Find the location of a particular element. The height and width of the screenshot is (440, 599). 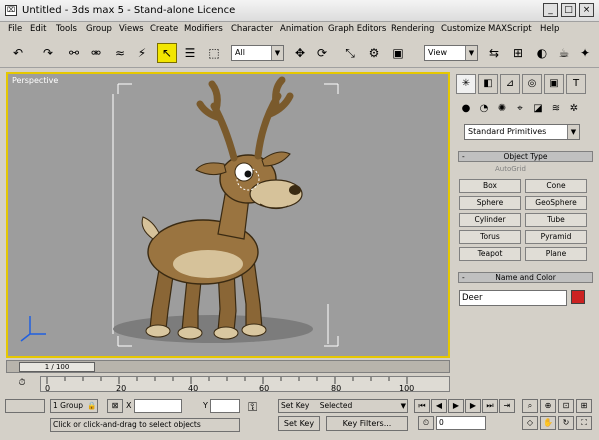

menu-rendering: Rendering is located at coordinates (412, 29).